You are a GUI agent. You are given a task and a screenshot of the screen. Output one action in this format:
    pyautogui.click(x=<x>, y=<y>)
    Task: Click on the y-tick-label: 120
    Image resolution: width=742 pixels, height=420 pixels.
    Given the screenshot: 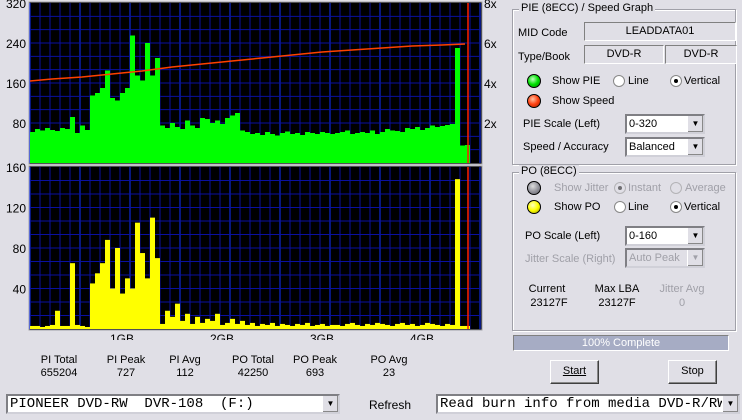 What is the action you would take?
    pyautogui.click(x=16, y=209)
    